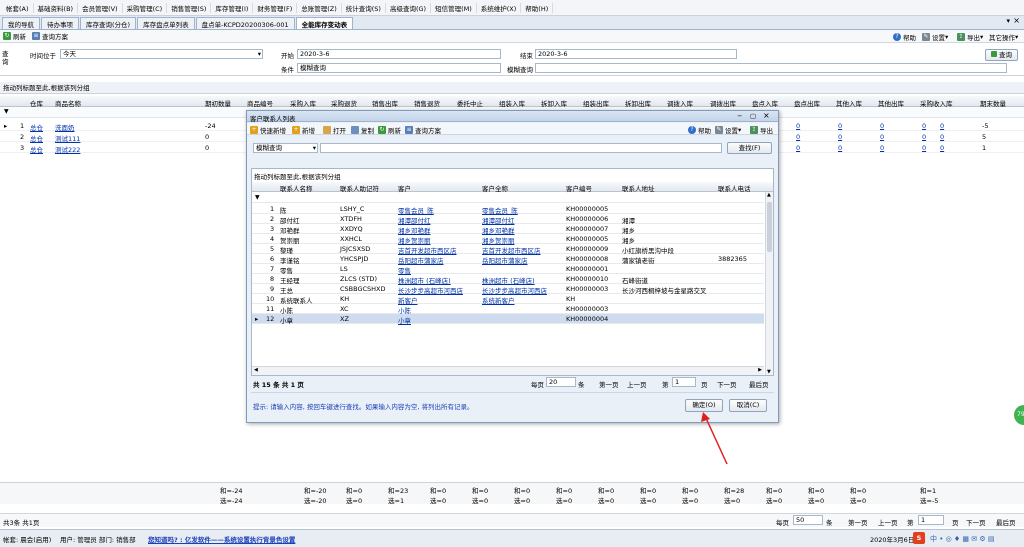  I want to click on col-header: 客户编号, so click(579, 188).